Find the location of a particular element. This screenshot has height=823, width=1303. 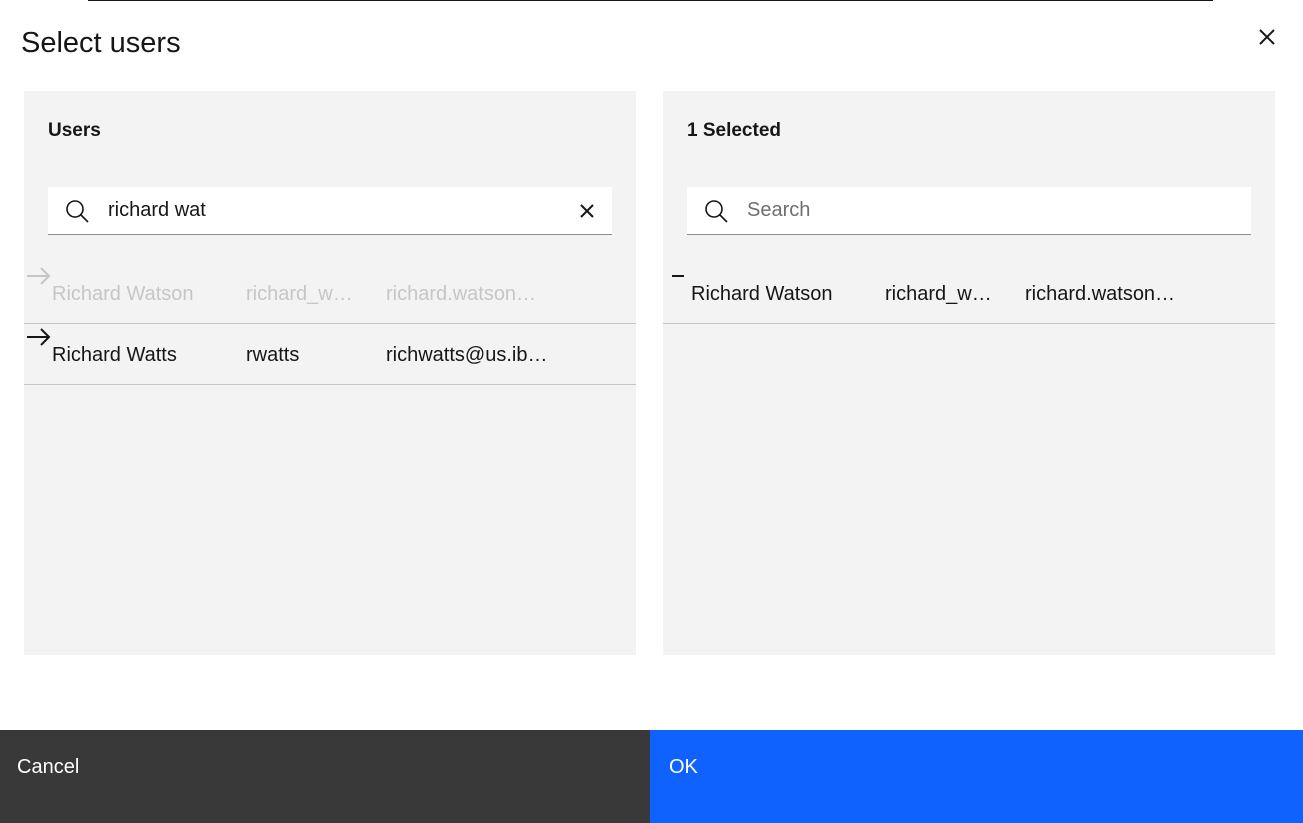

cancel-button: Cancel is located at coordinates (325, 776).